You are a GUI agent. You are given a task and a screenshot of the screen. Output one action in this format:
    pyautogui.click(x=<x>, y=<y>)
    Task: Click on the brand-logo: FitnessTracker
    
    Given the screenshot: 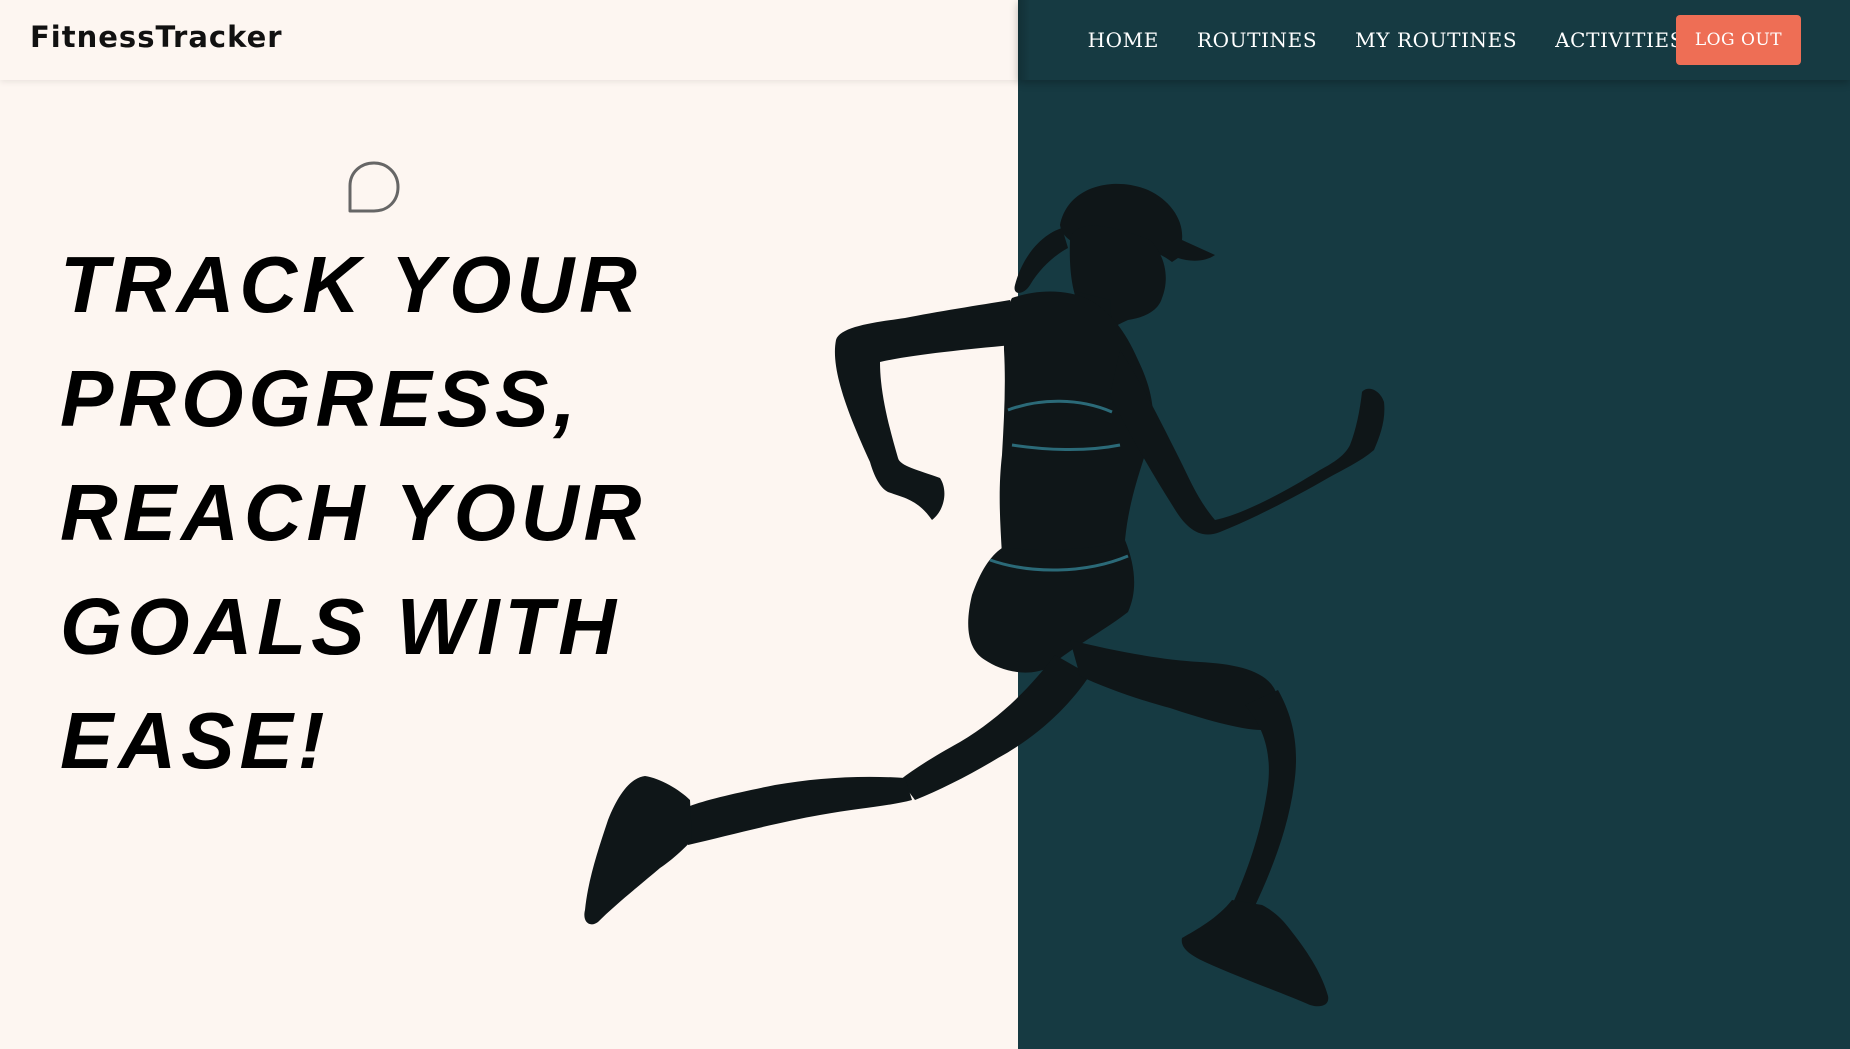 What is the action you would take?
    pyautogui.click(x=156, y=37)
    